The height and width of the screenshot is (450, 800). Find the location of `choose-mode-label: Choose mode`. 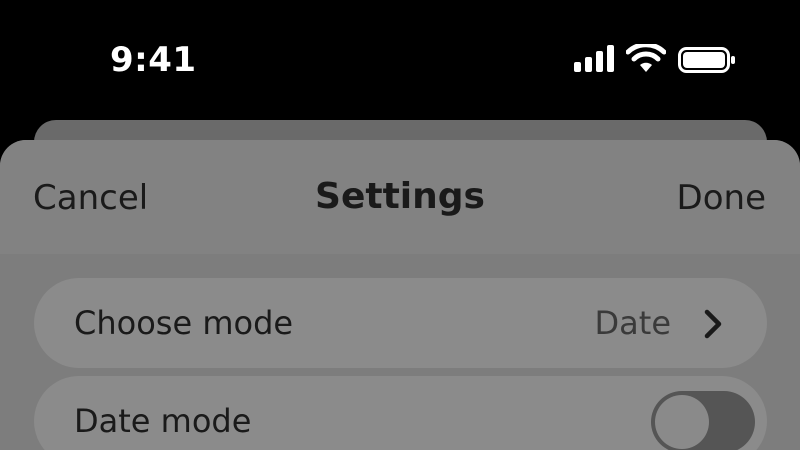

choose-mode-label: Choose mode is located at coordinates (184, 323).